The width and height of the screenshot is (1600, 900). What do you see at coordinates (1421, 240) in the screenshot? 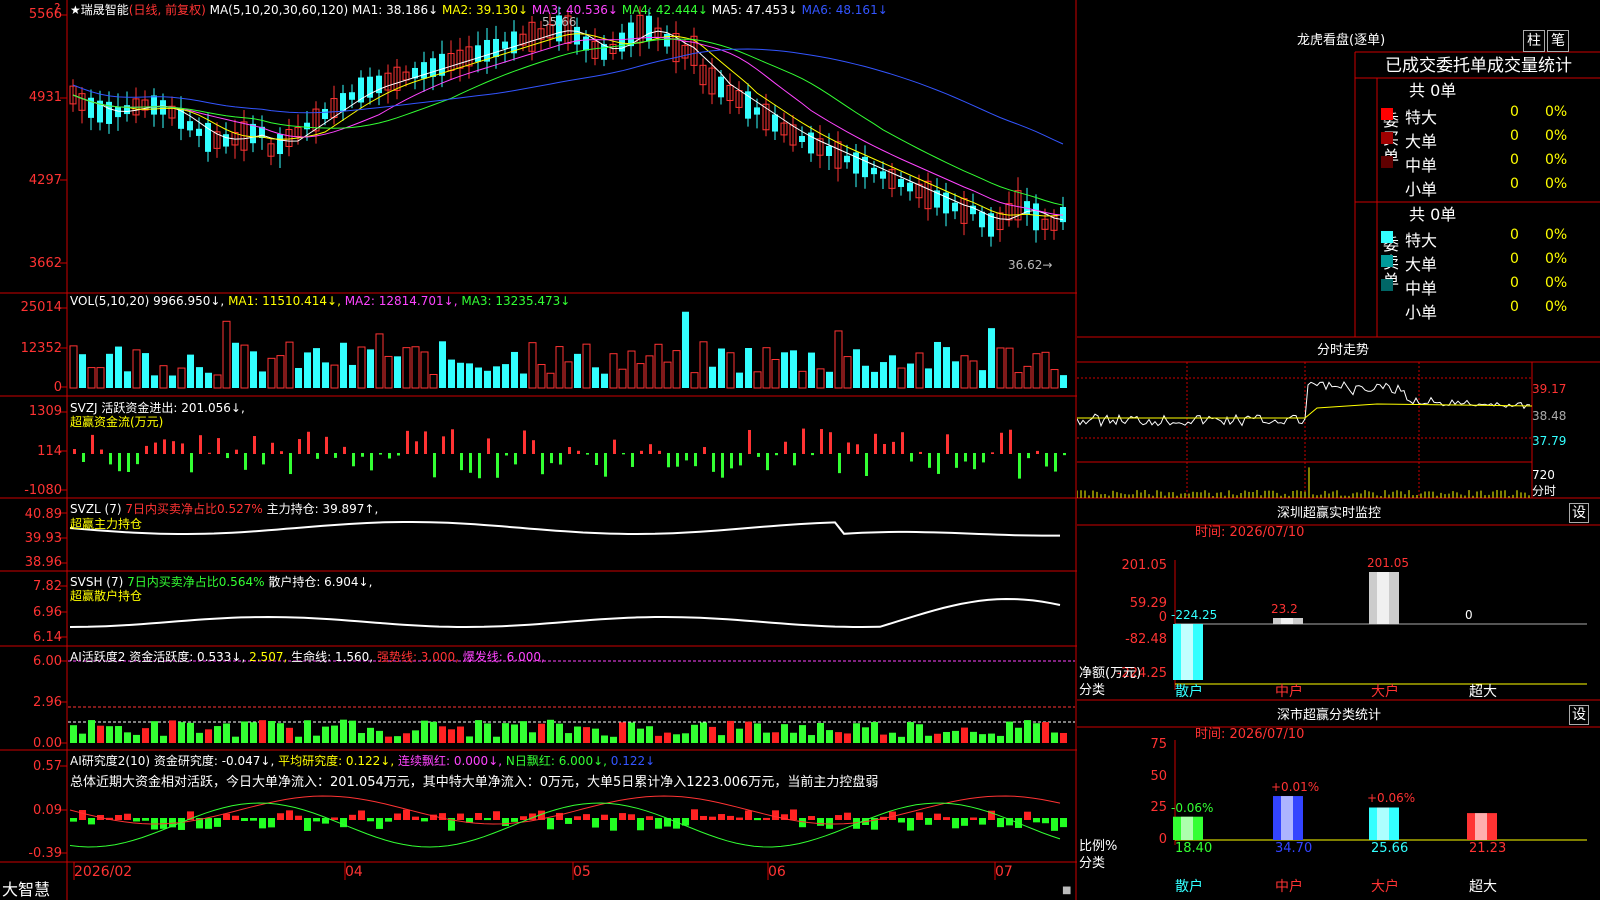
I see `sell-row-name-0: 特大` at bounding box center [1421, 240].